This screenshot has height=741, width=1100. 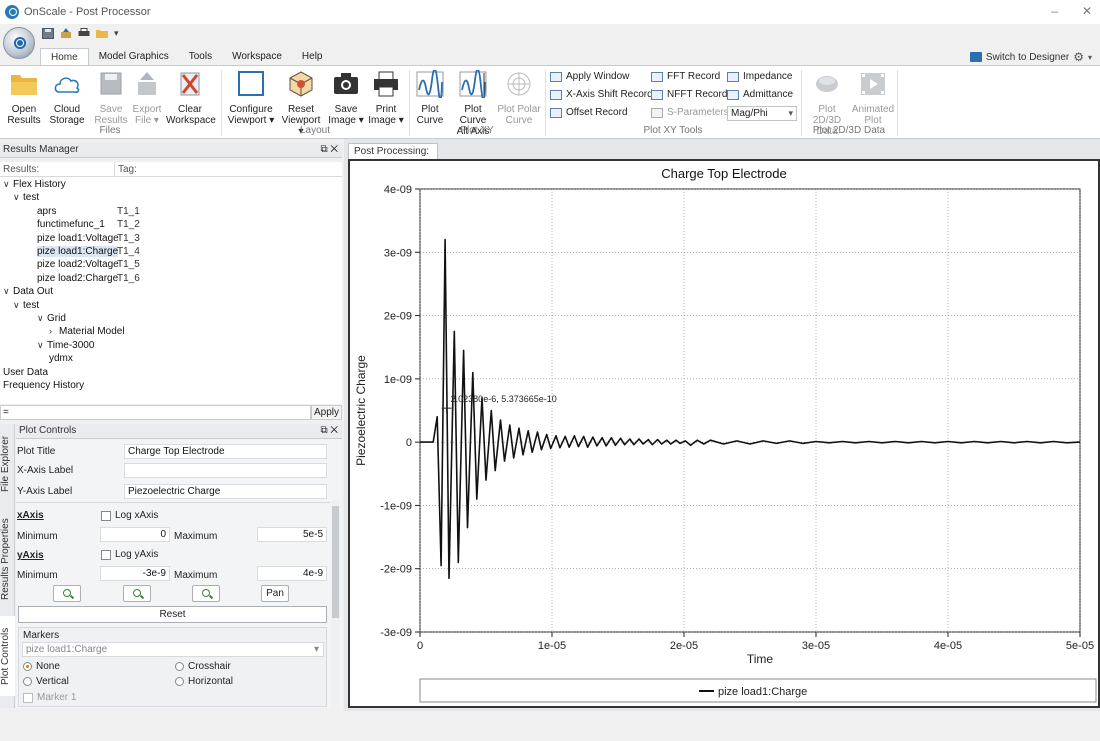 What do you see at coordinates (335, 562) in the screenshot?
I see `scroll-thumb` at bounding box center [335, 562].